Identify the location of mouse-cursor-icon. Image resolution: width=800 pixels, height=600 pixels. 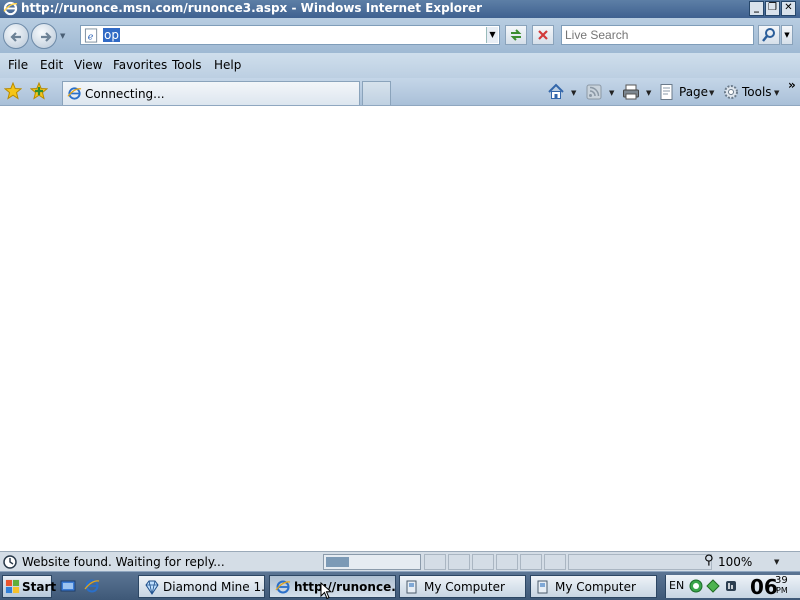
(326, 591).